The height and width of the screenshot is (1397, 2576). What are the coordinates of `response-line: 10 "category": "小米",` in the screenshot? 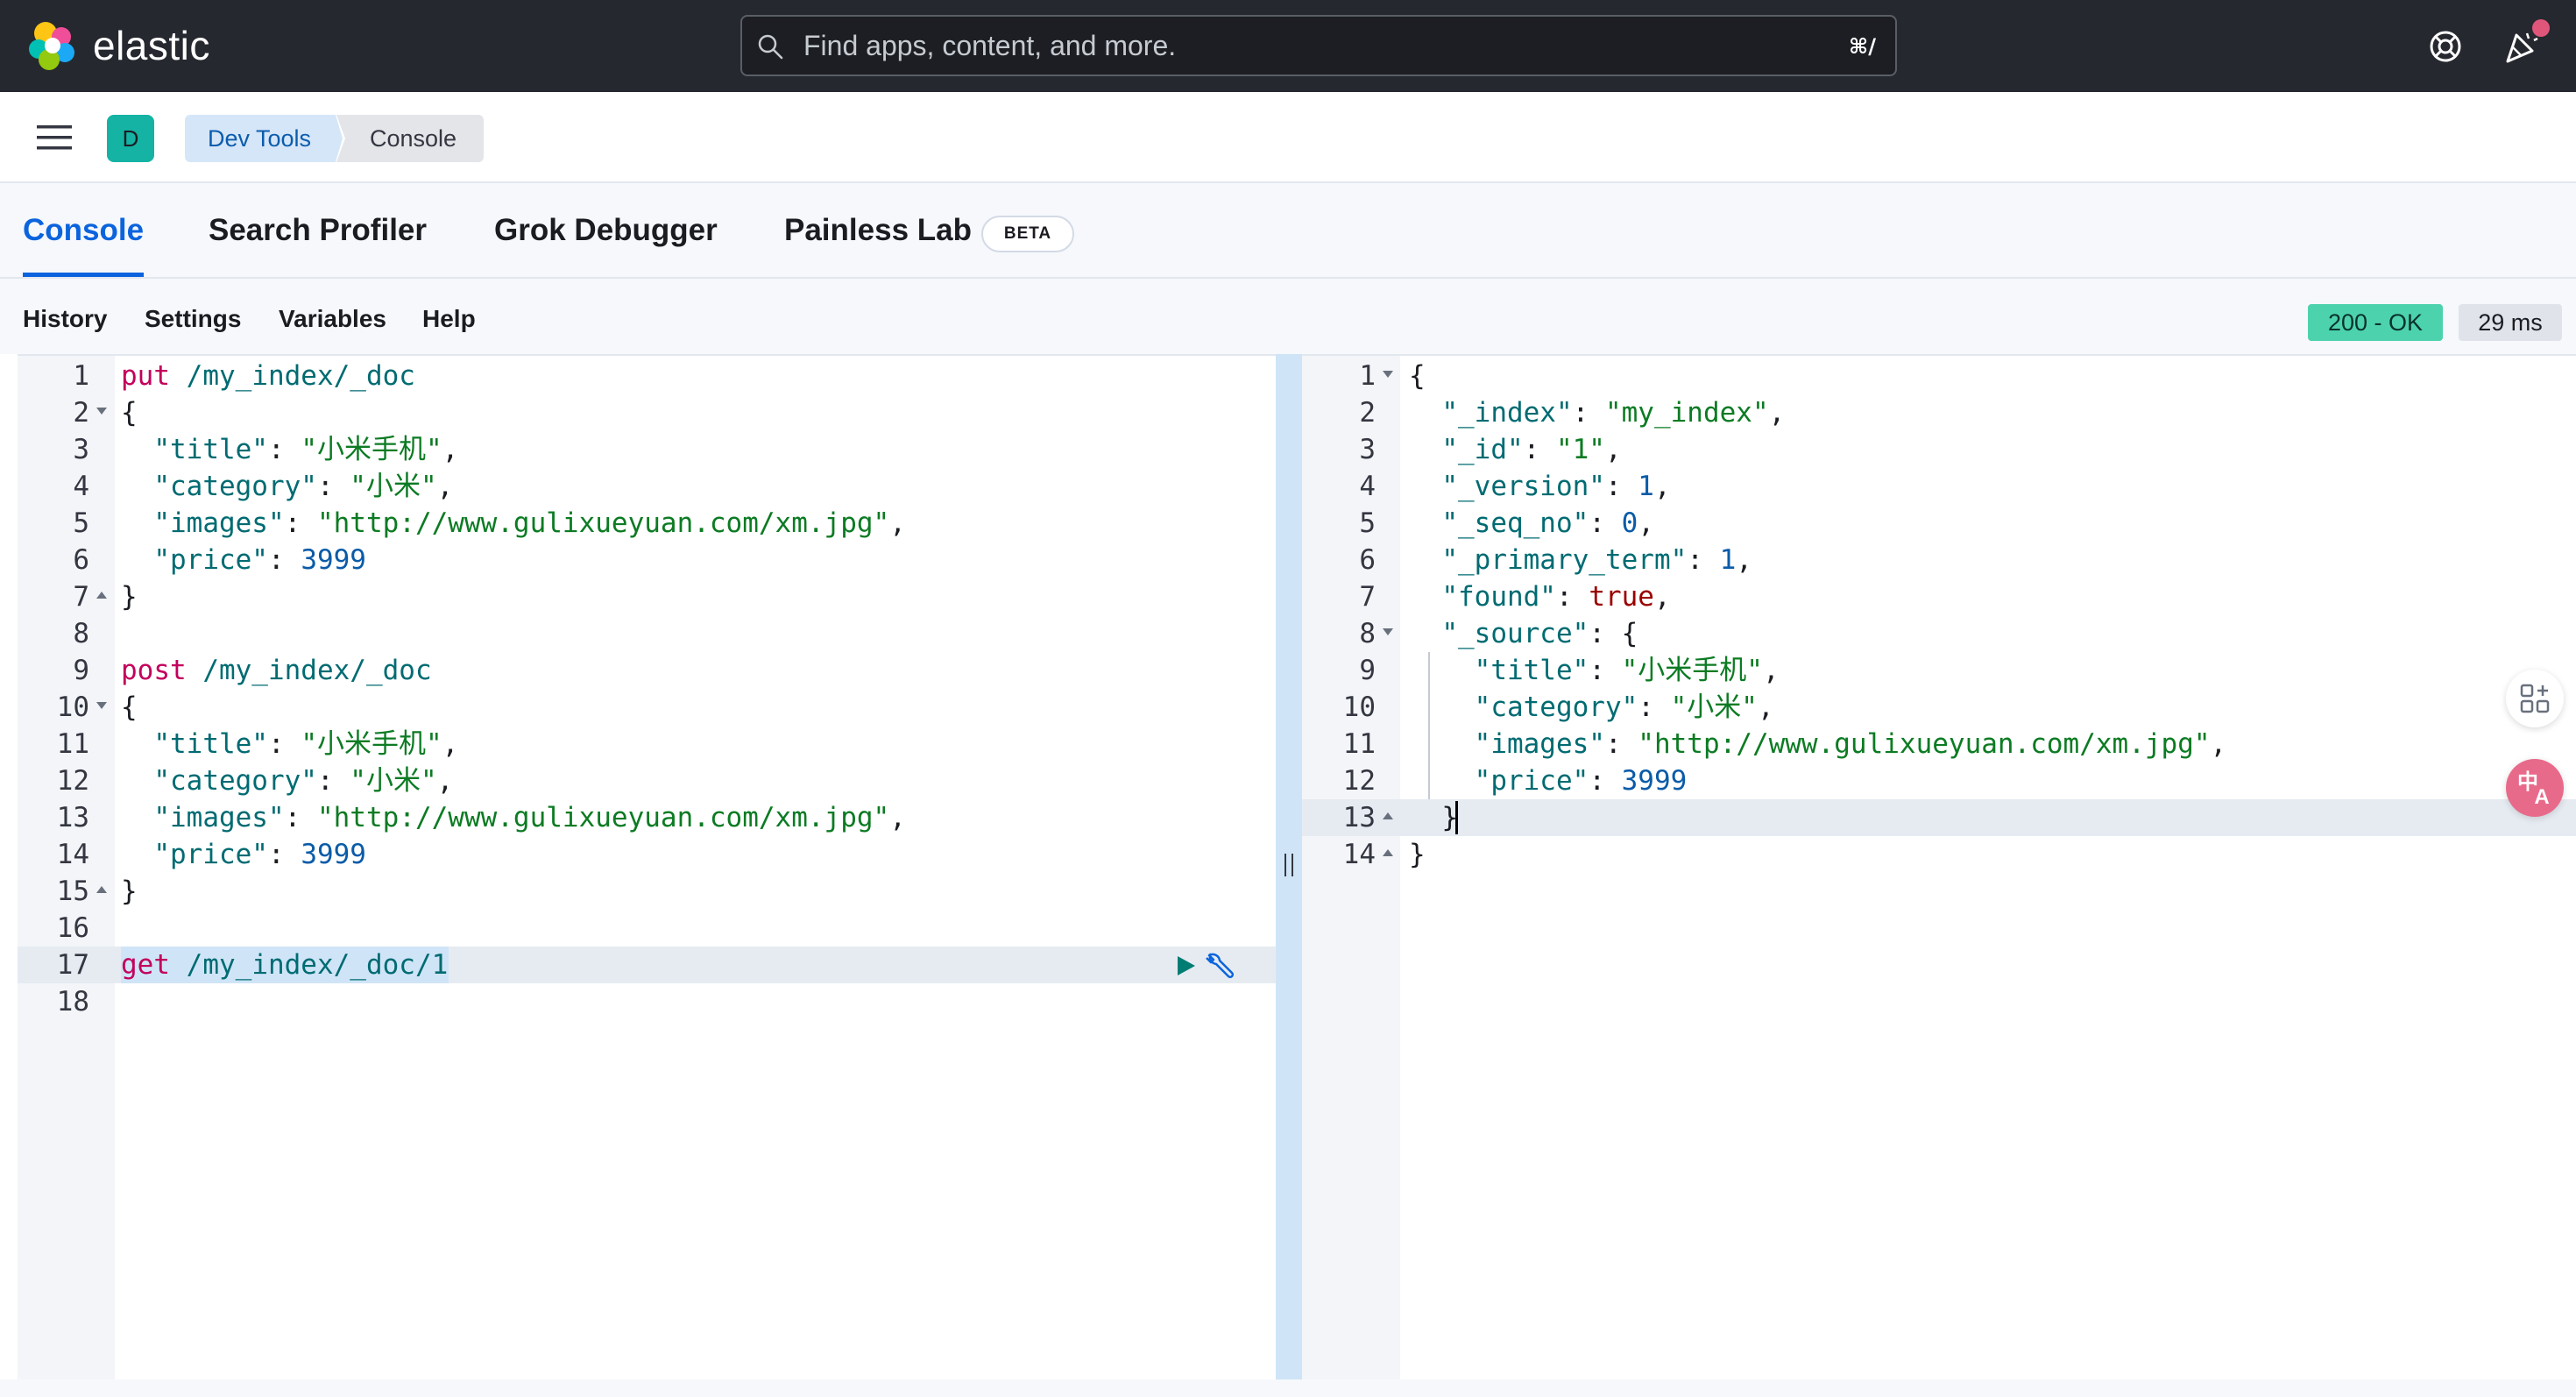 It's located at (1939, 707).